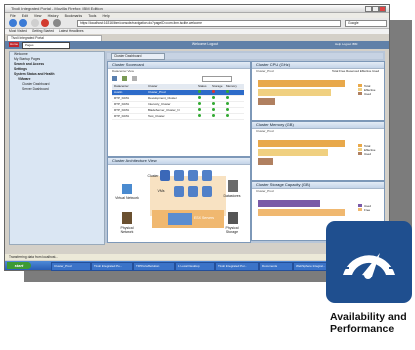 Image resolution: width=415 pixels, height=350 pixels. What do you see at coordinates (355, 71) in the screenshot?
I see `cpu-header-link: Total Free Reserved Effective Used` at bounding box center [355, 71].